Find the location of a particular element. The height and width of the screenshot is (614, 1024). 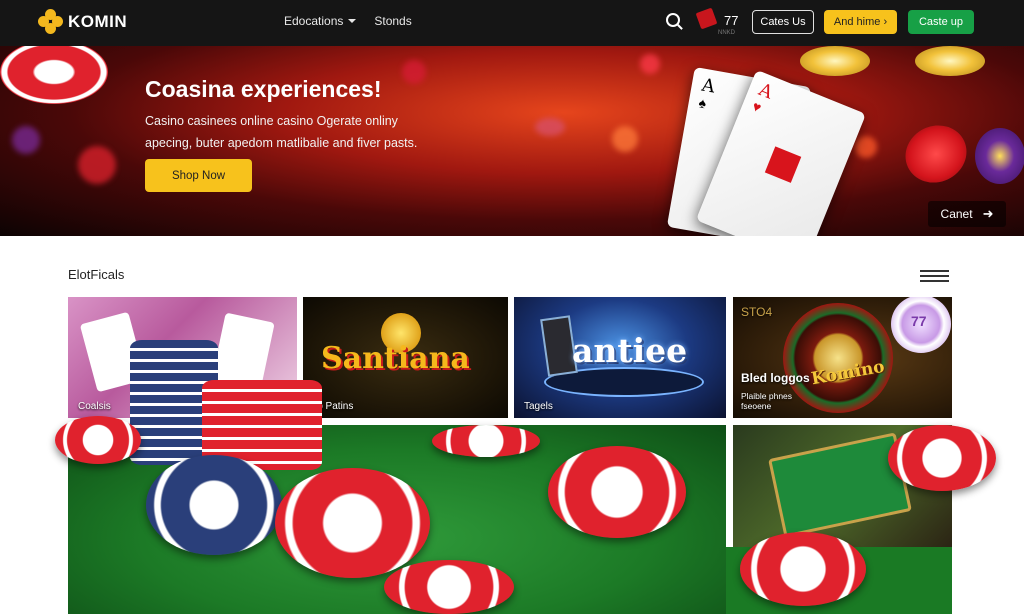

nav-links: Edocations Stonds is located at coordinates (348, 21).